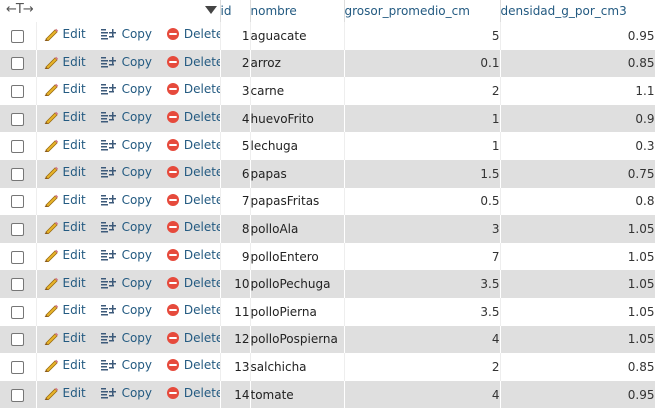 This screenshot has width=655, height=408. Describe the element at coordinates (422, 229) in the screenshot. I see `cell-grosor: 3` at that location.